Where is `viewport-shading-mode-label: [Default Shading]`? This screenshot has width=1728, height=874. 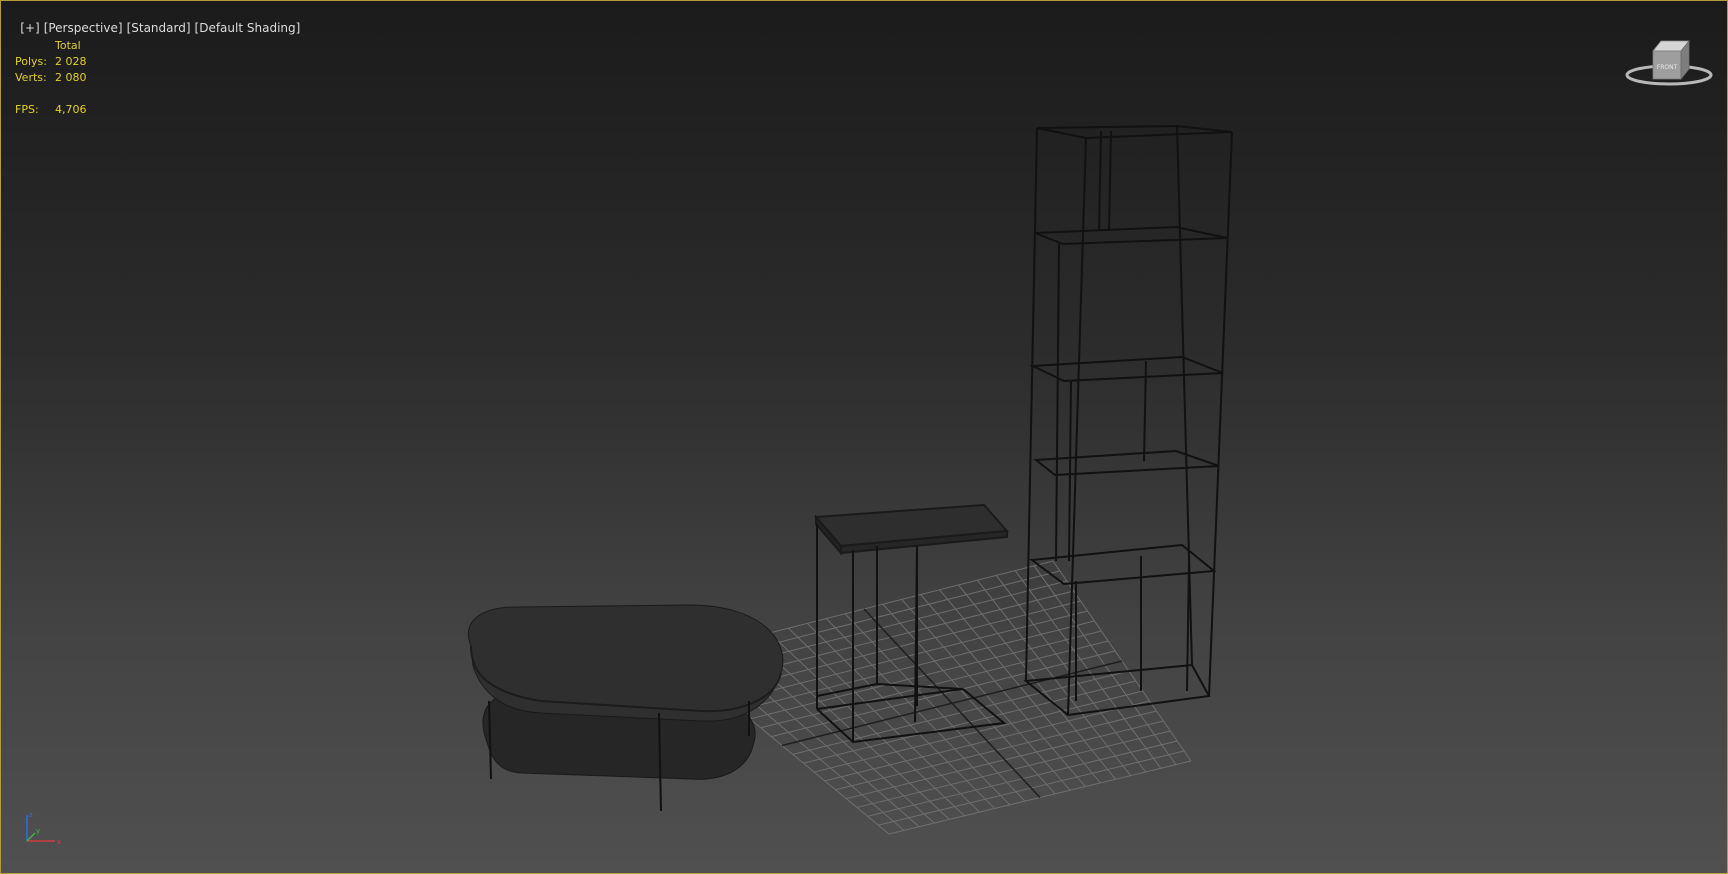
viewport-shading-mode-label: [Default Shading] is located at coordinates (248, 28).